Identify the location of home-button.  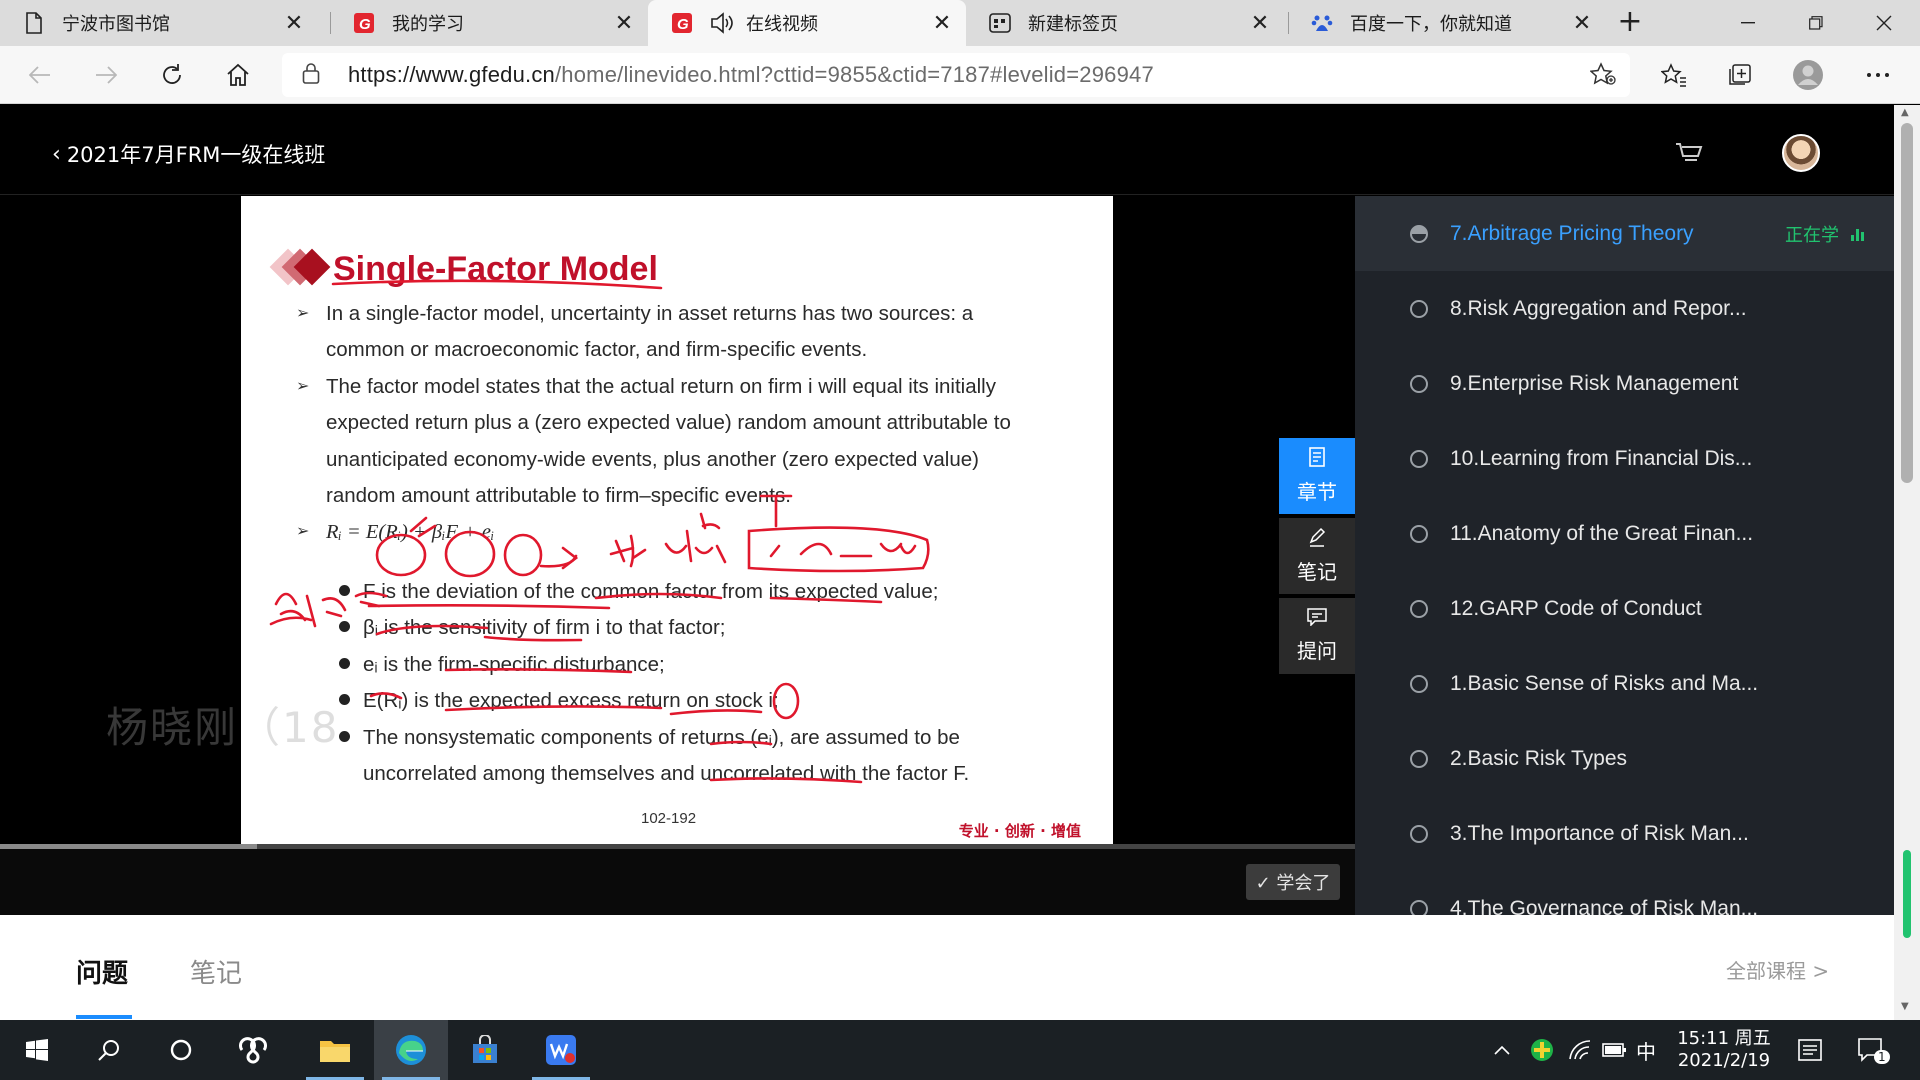
(238, 75).